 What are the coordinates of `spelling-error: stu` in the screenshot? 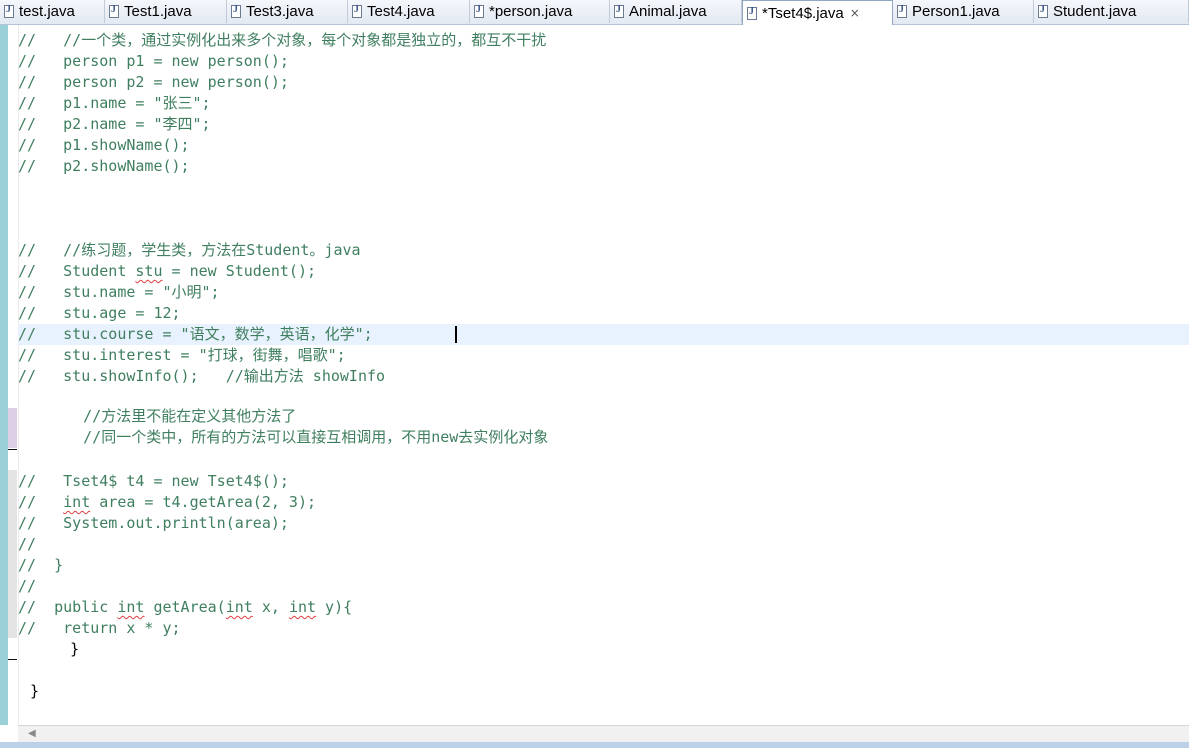 It's located at (149, 271).